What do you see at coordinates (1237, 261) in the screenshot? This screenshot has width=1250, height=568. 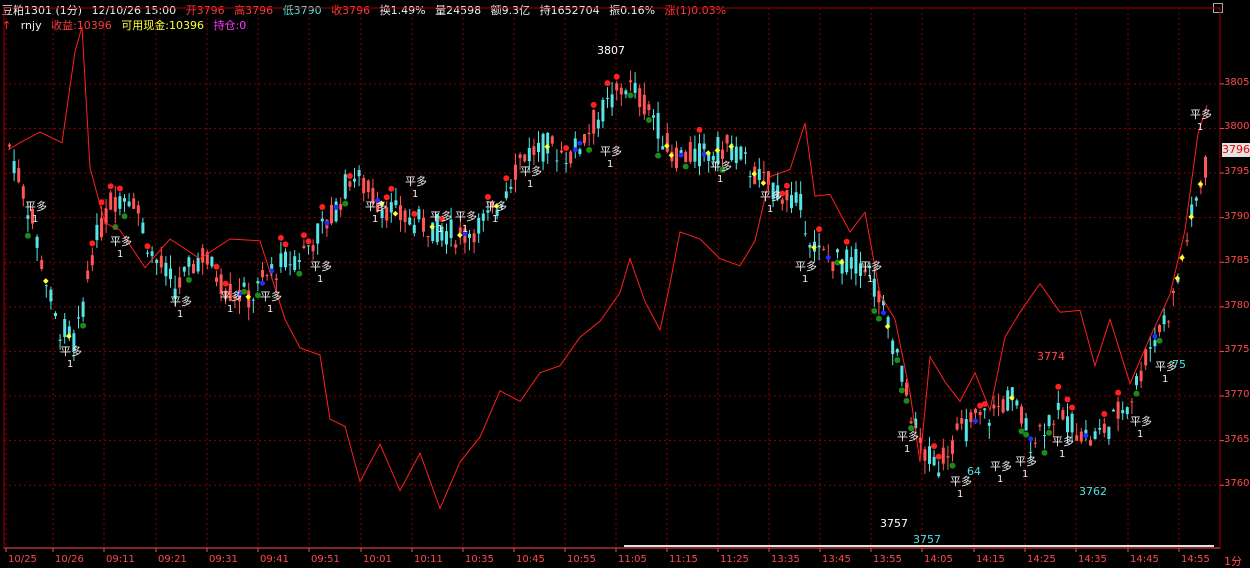 I see `price-tick-label: 3785` at bounding box center [1237, 261].